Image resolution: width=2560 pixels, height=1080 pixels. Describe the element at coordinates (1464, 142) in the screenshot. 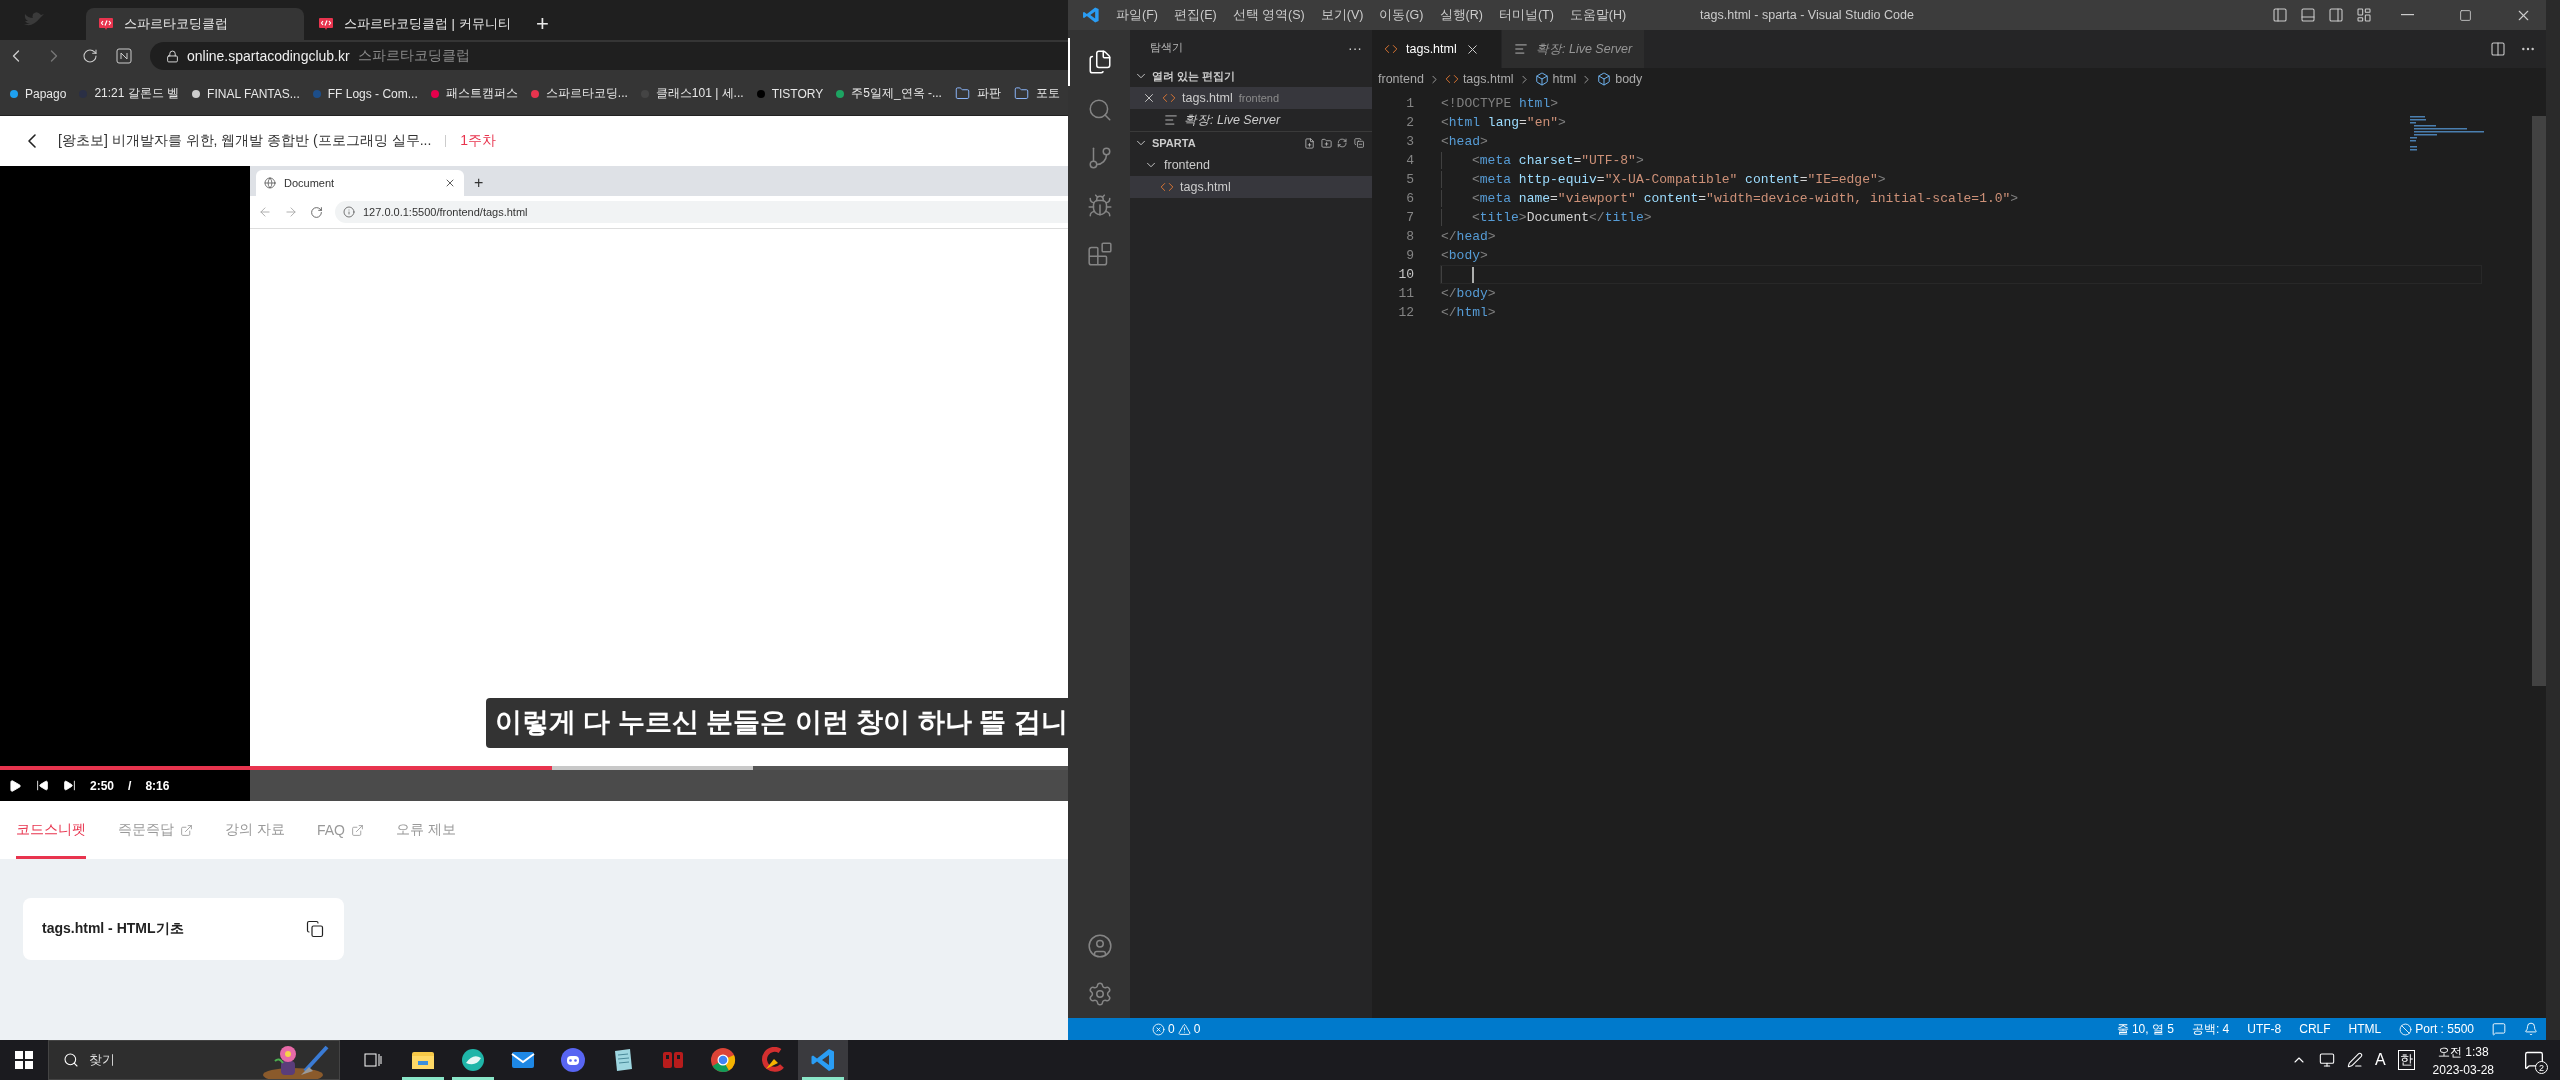

I see `code-line: <head>` at that location.